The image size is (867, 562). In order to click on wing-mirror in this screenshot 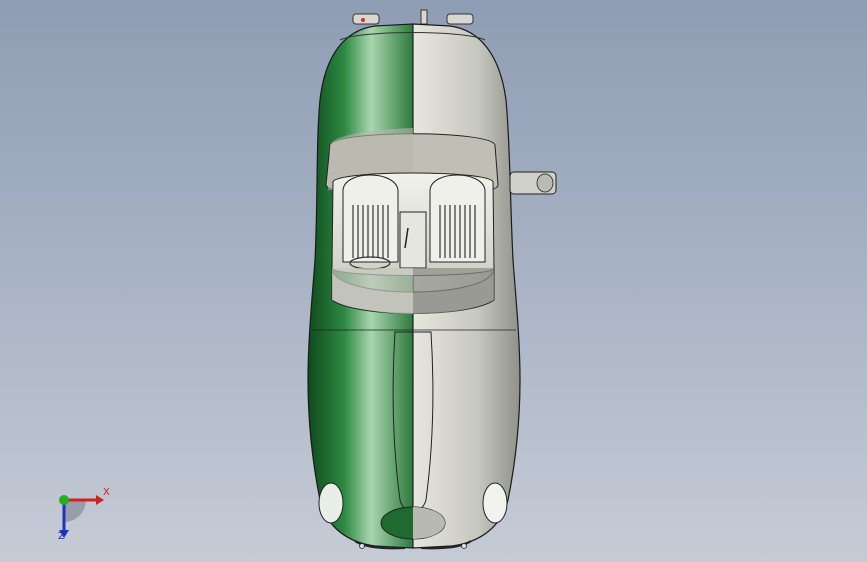, I will do `click(533, 183)`.